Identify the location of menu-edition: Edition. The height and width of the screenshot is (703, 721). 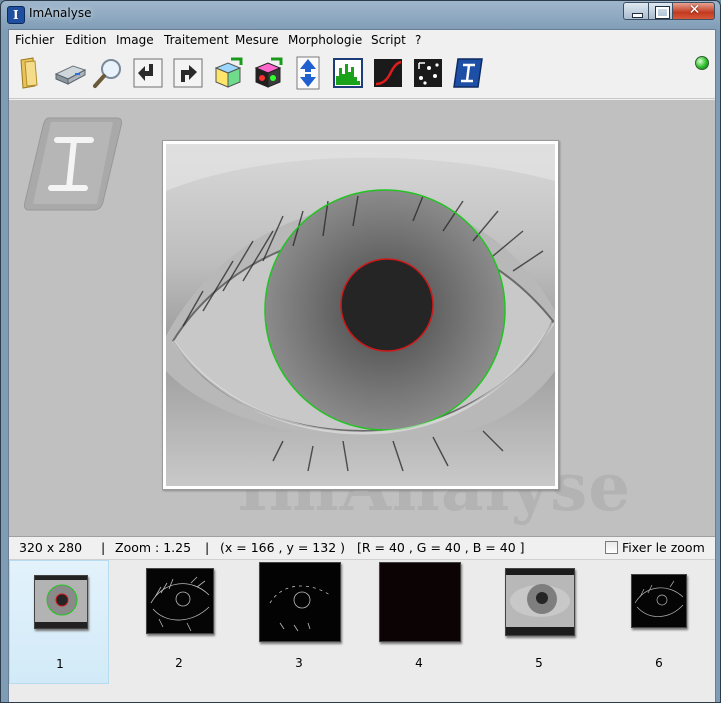
(86, 40).